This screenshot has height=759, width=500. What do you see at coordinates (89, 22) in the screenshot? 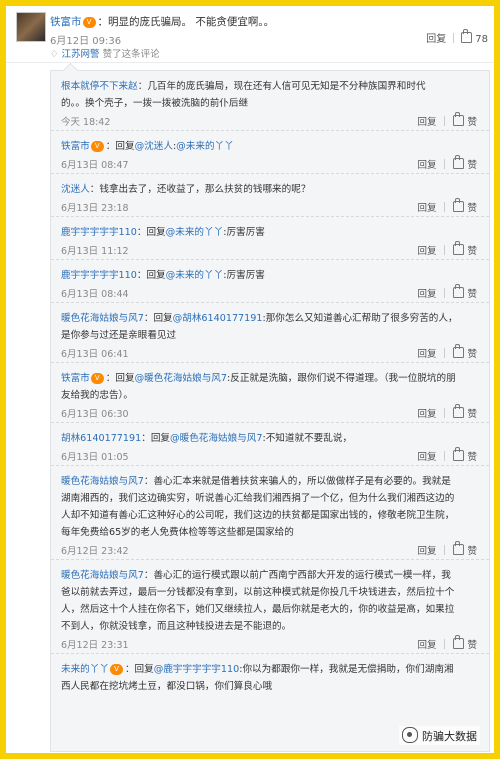
I see `vip-badge-icon: V` at bounding box center [89, 22].